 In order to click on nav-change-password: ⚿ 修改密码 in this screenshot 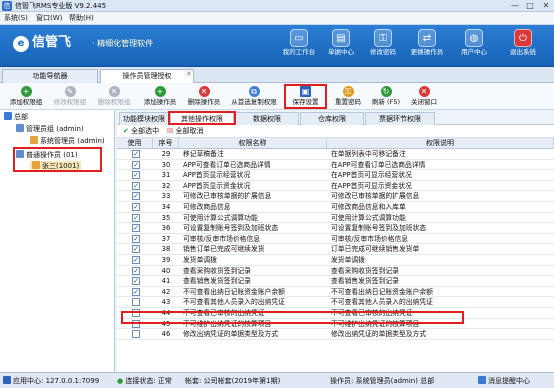, I will do `click(383, 46)`.